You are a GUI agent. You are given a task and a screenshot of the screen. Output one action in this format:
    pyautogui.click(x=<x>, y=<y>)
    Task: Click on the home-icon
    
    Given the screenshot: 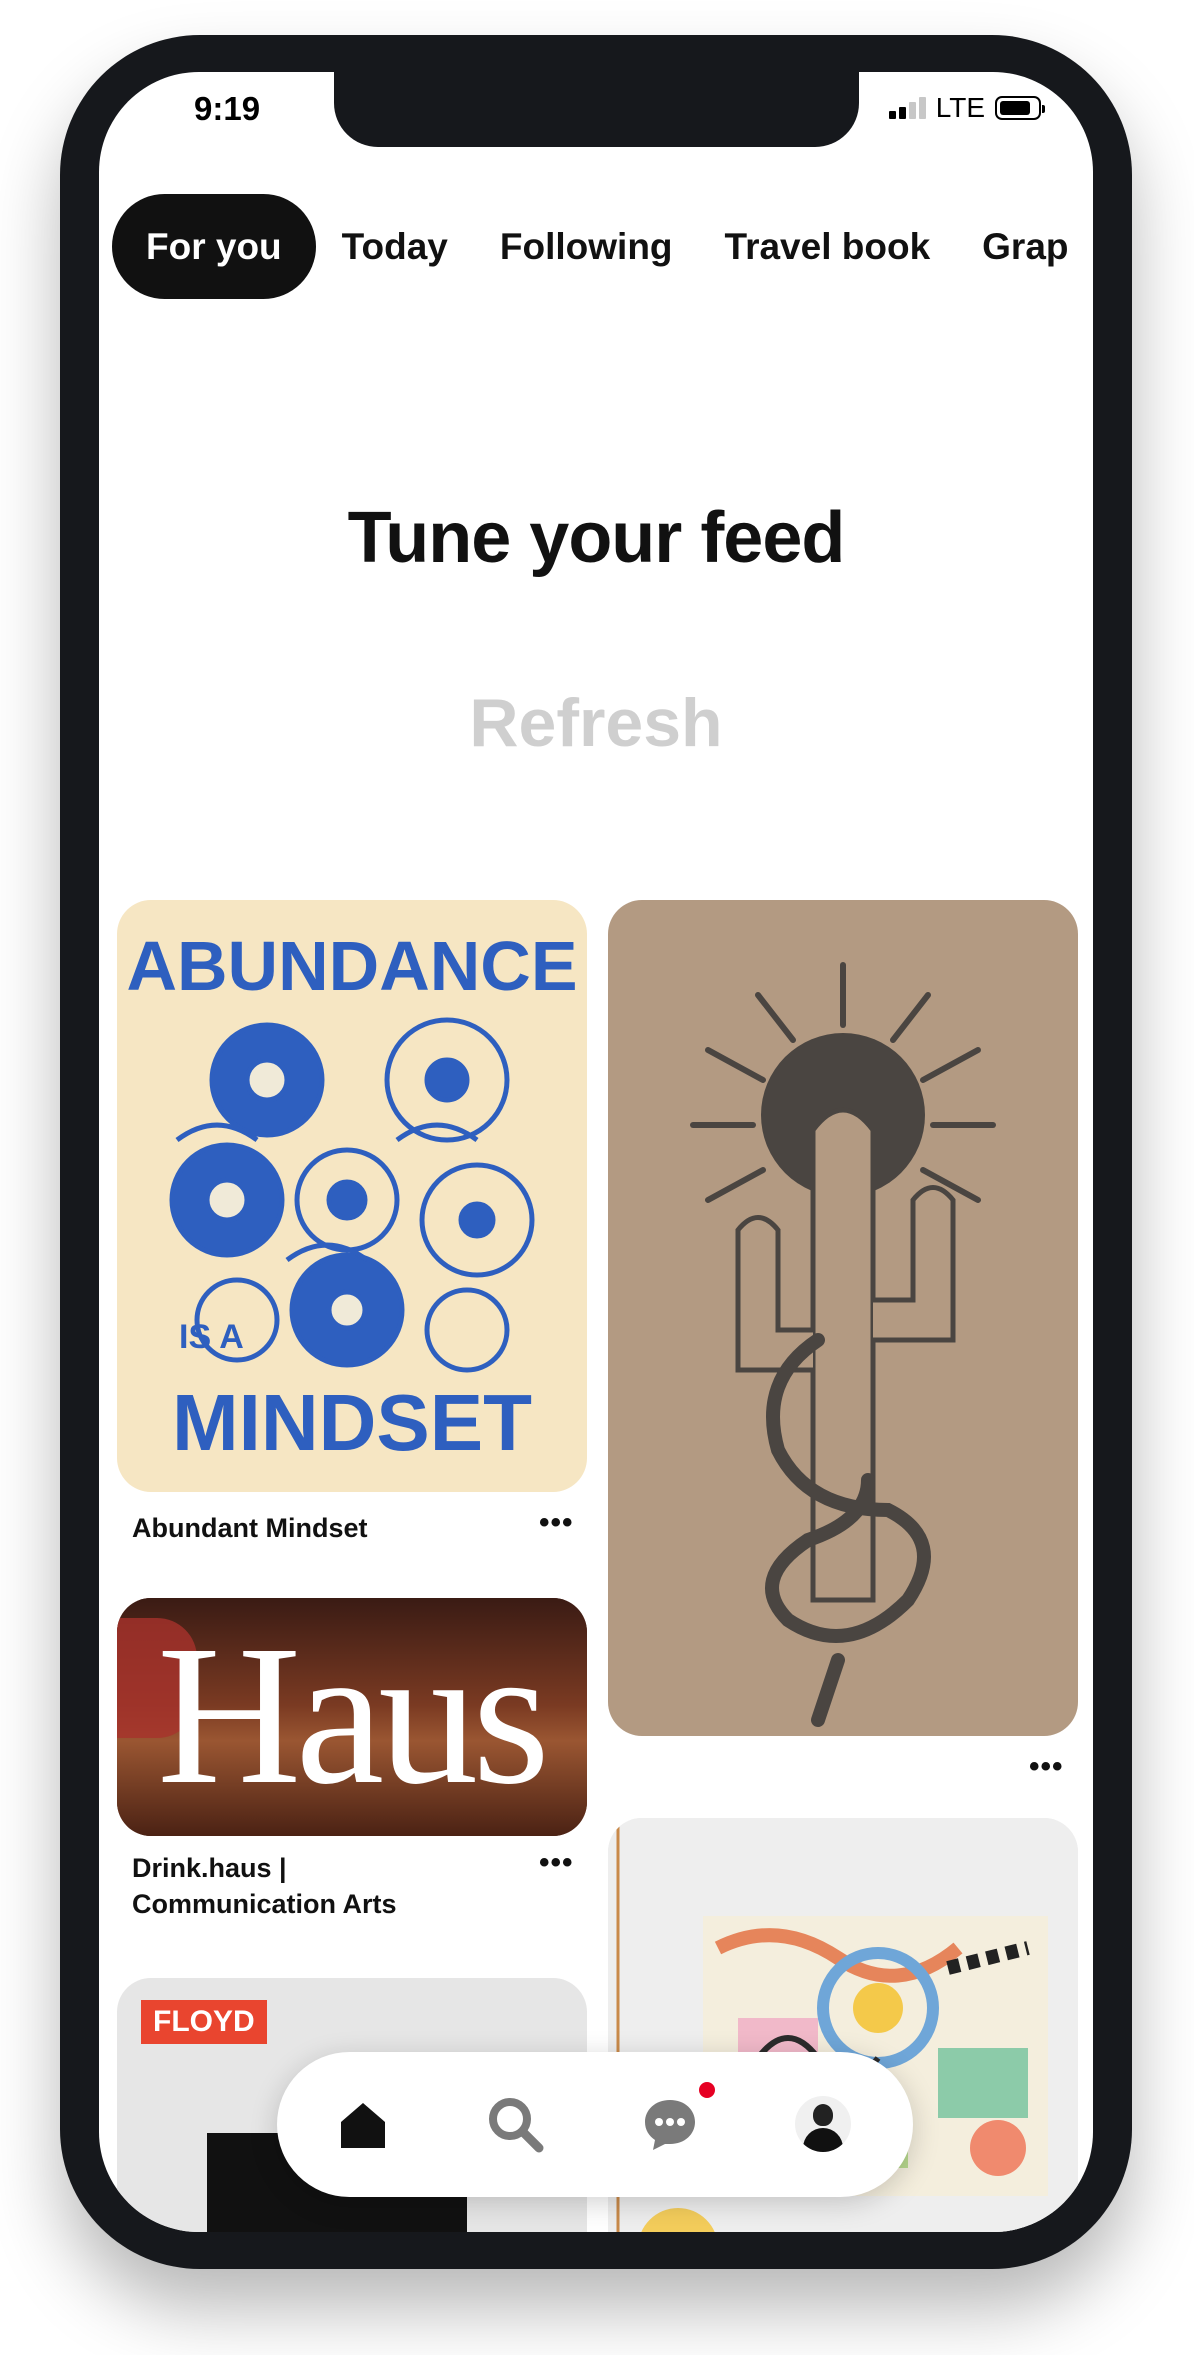 What is the action you would take?
    pyautogui.click(x=363, y=2124)
    